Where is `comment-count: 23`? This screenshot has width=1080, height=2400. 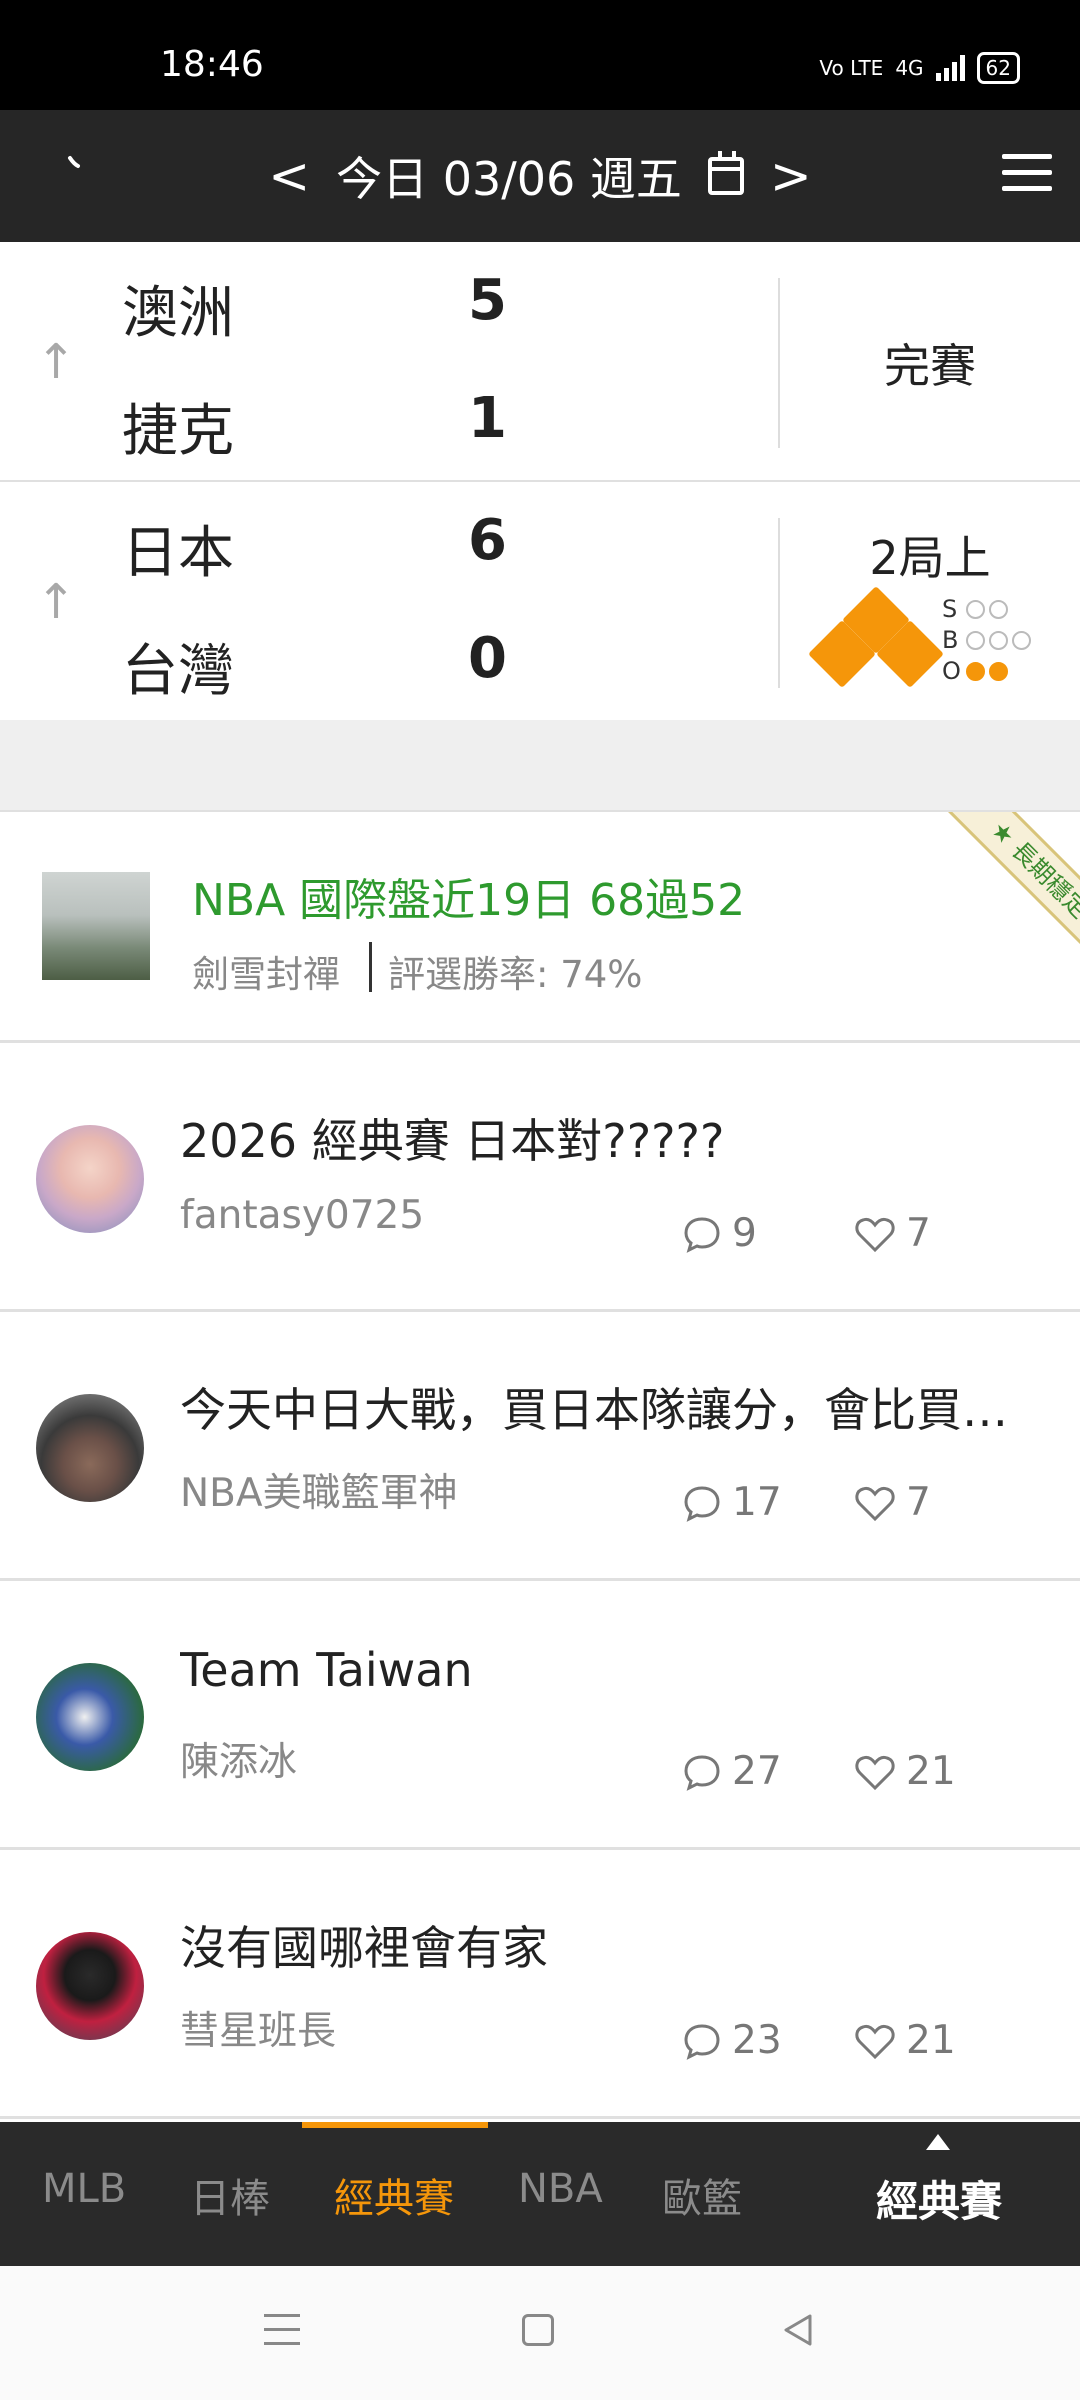 comment-count: 23 is located at coordinates (732, 2040).